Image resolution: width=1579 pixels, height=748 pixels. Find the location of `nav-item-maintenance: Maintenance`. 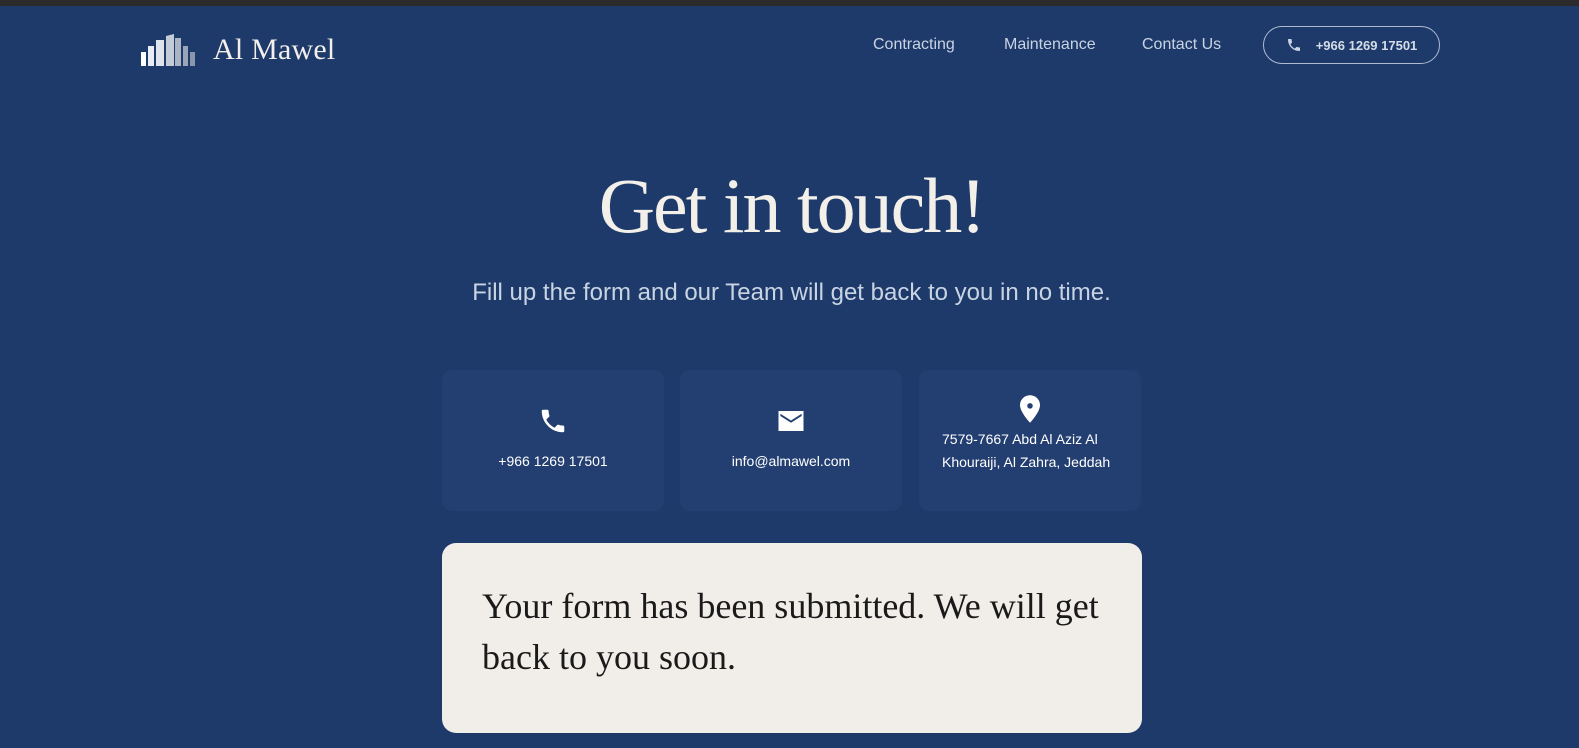

nav-item-maintenance: Maintenance is located at coordinates (1050, 45).